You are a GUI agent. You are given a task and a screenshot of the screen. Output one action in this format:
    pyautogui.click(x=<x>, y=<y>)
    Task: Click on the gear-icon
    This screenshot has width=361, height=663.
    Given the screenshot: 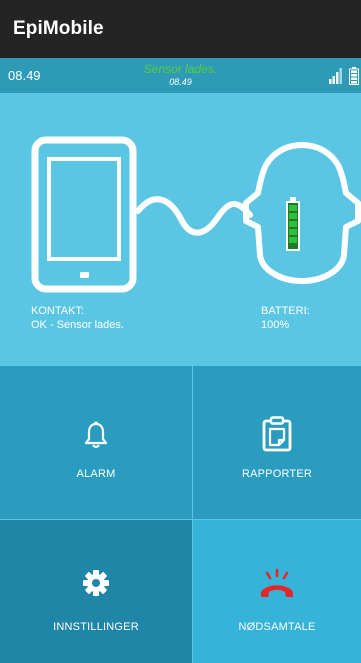 What is the action you would take?
    pyautogui.click(x=96, y=583)
    